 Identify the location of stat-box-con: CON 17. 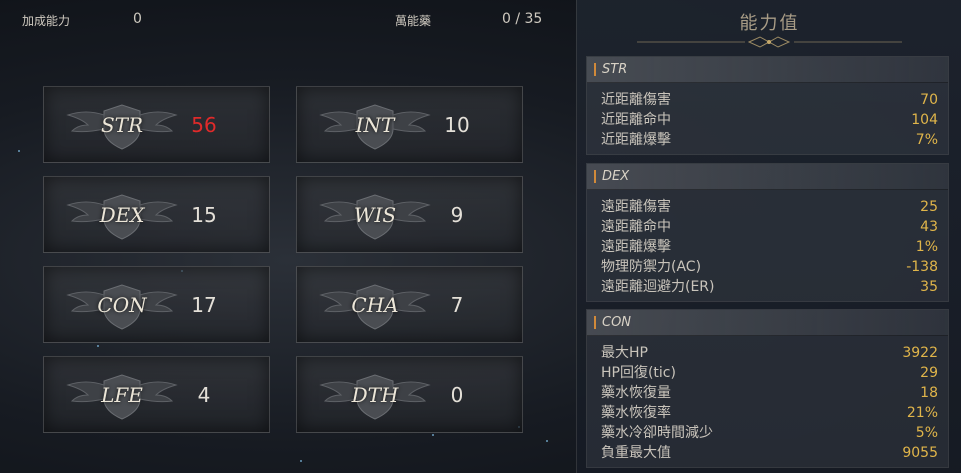
(156, 304).